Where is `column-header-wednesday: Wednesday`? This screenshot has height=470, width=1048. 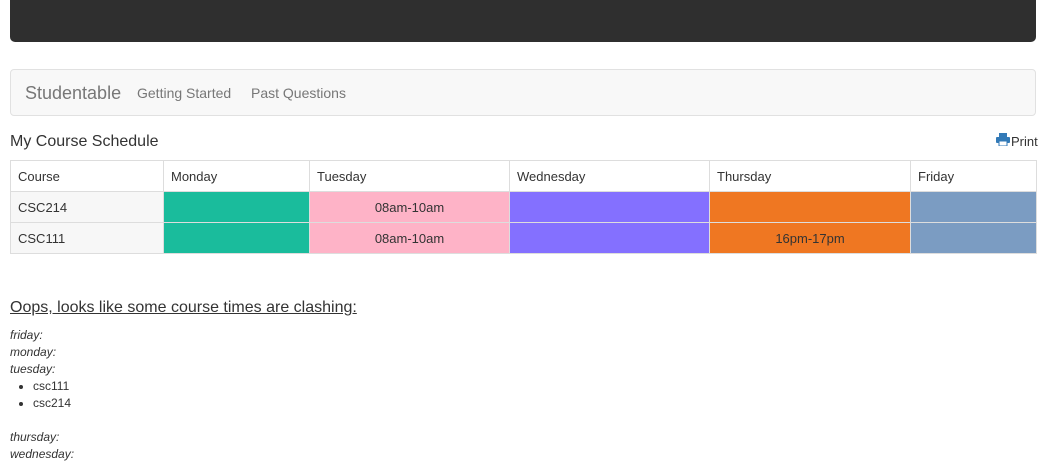
column-header-wednesday: Wednesday is located at coordinates (609, 176).